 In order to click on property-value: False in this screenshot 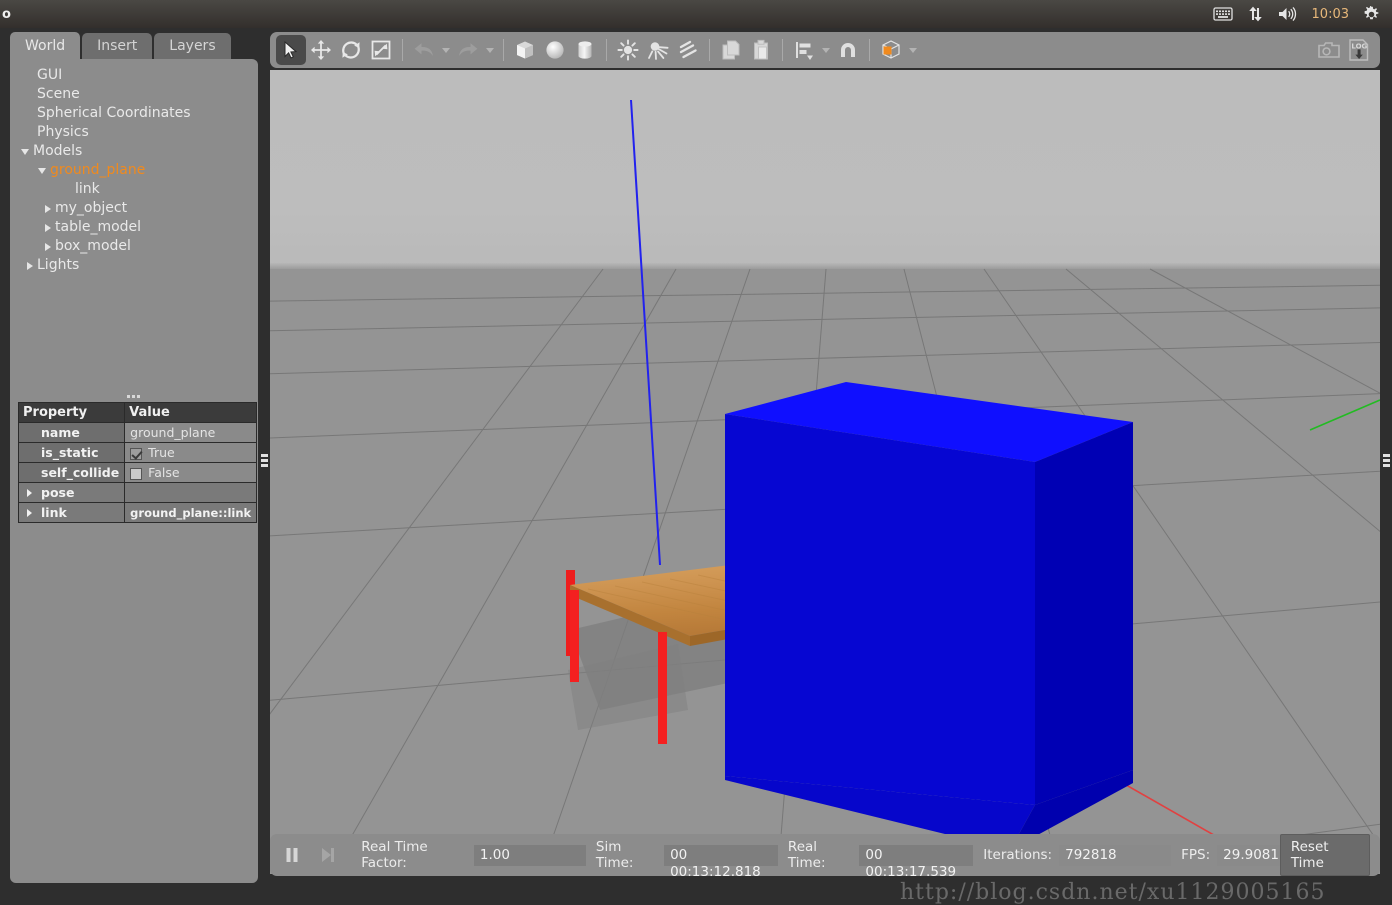, I will do `click(191, 472)`.